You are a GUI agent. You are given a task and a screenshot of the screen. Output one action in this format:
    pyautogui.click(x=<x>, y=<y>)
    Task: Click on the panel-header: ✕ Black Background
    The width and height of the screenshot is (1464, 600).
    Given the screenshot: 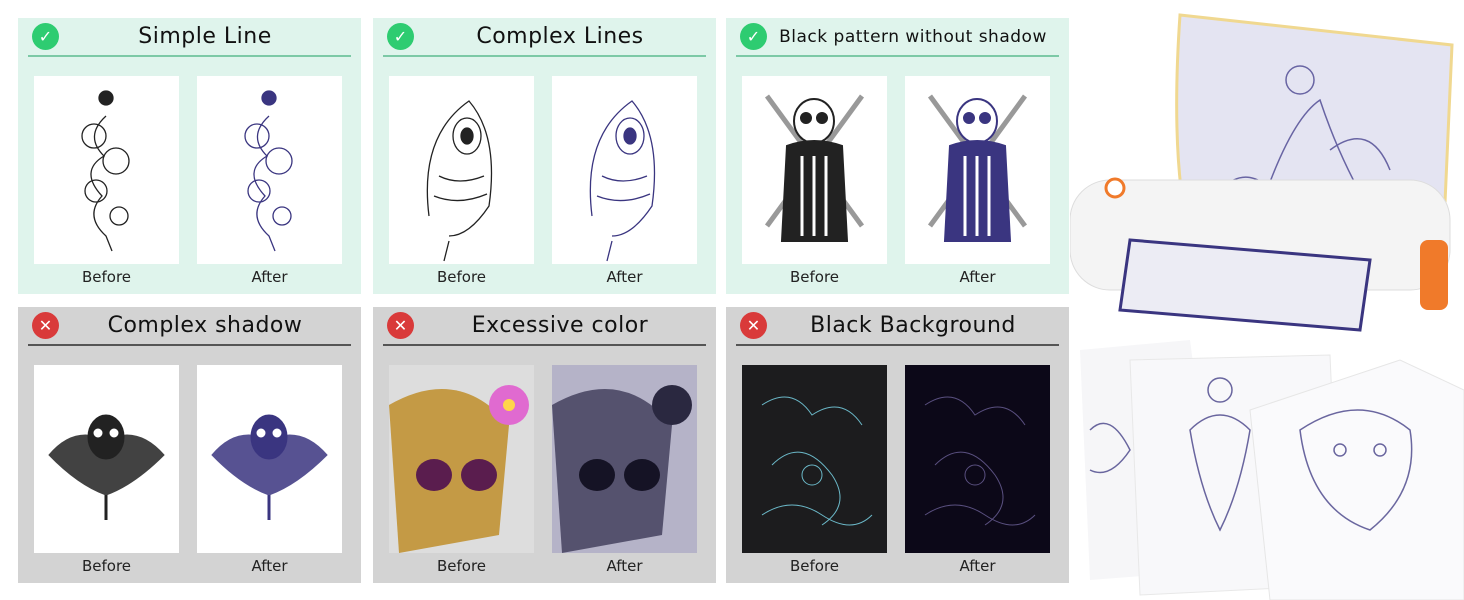 What is the action you would take?
    pyautogui.click(x=897, y=326)
    